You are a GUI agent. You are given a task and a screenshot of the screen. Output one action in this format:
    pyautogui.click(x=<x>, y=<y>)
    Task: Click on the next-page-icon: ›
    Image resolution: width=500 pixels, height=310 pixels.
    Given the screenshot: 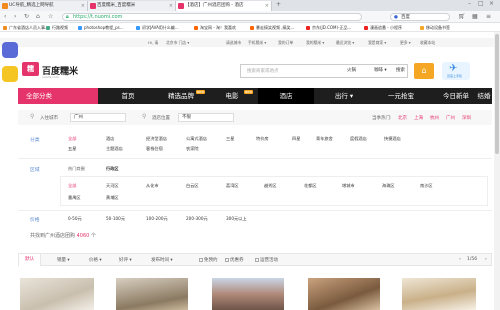 What is the action you would take?
    pyautogui.click(x=486, y=259)
    